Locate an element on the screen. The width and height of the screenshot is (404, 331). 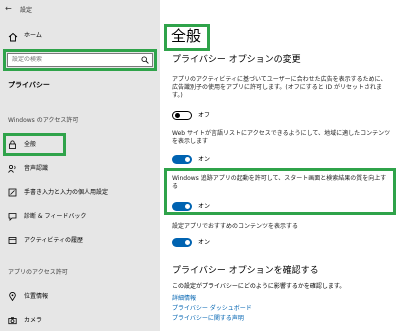
toggle-state-suggested-content: オン is located at coordinates (204, 242).